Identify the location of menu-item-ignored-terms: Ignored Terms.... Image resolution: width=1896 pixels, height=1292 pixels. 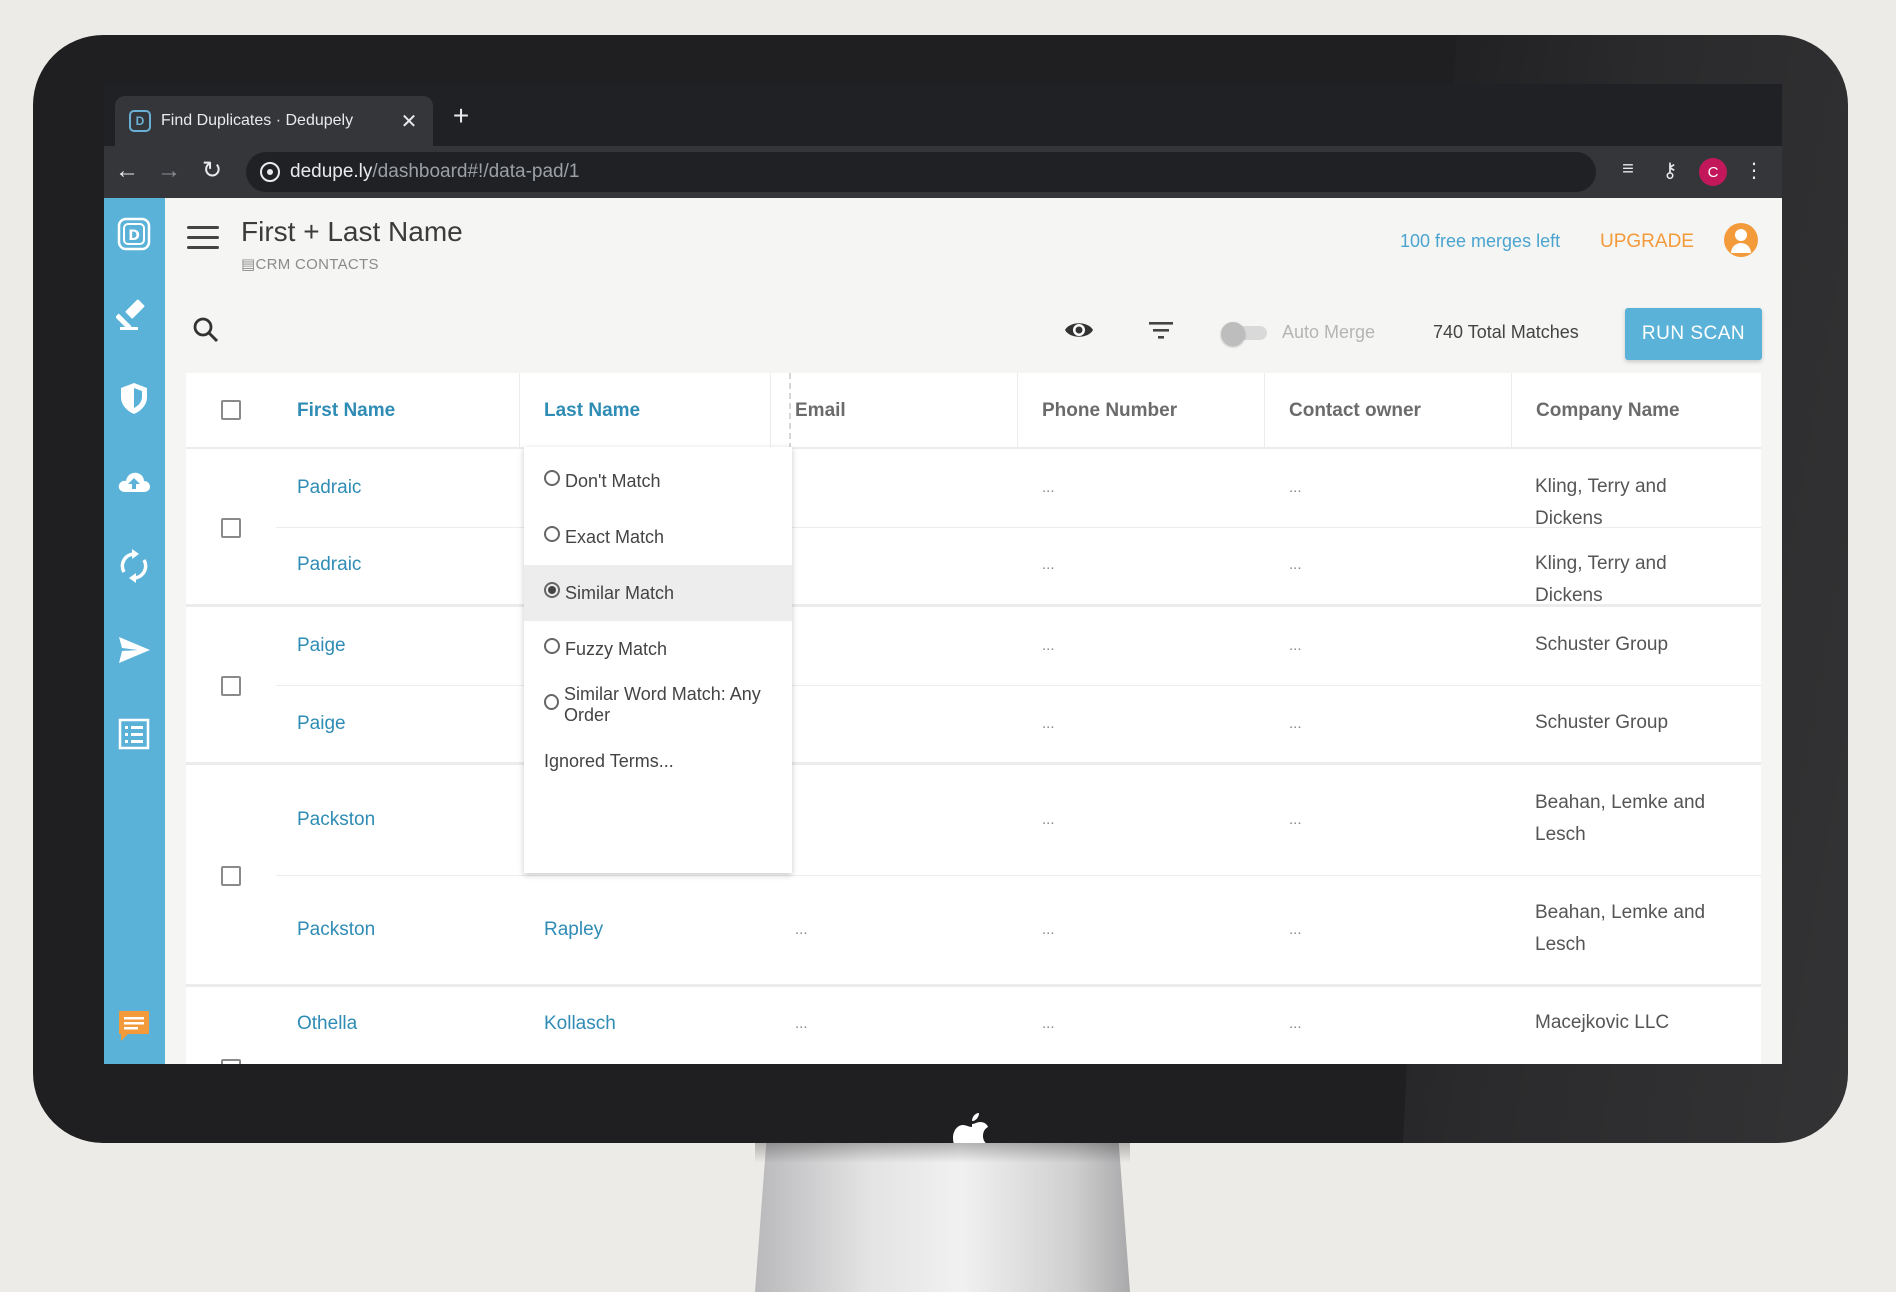
(658, 761).